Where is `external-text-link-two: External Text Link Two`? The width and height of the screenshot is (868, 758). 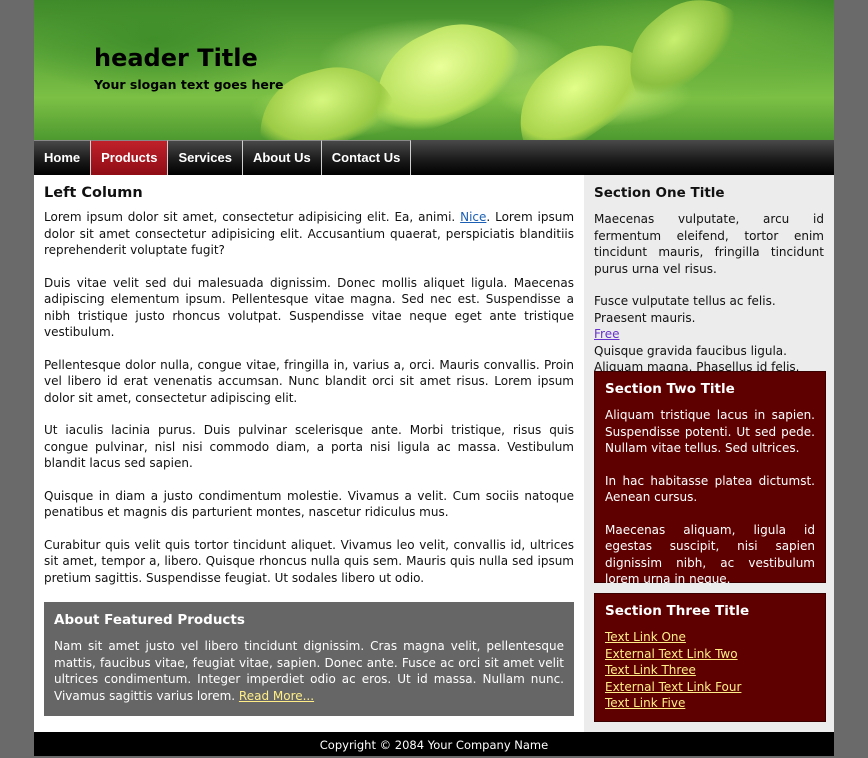 external-text-link-two: External Text Link Two is located at coordinates (710, 654).